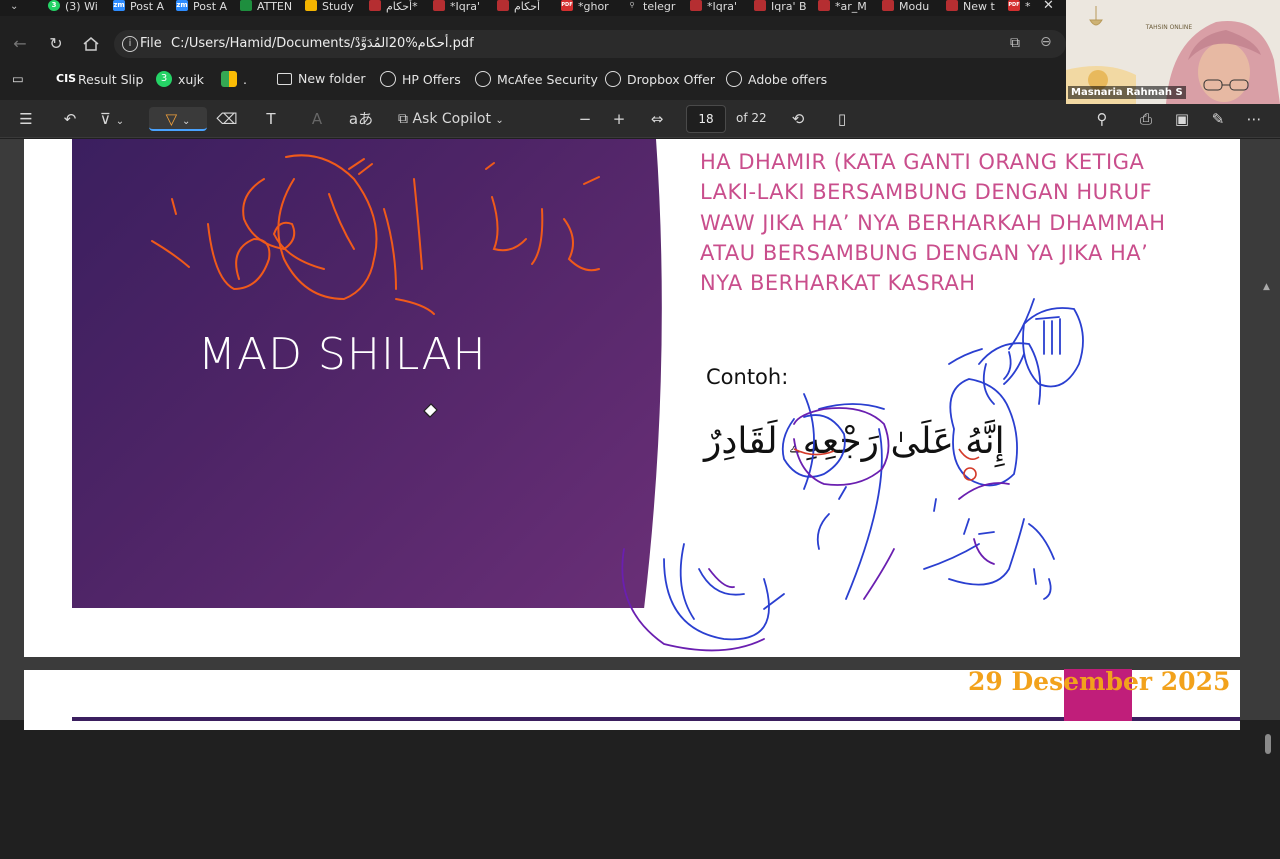  What do you see at coordinates (462, 8) in the screenshot?
I see `tab-pdf-iqra-1: *Iqra'` at bounding box center [462, 8].